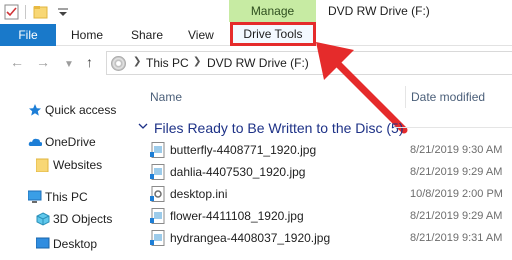 The image size is (512, 260). What do you see at coordinates (147, 35) in the screenshot?
I see `tab-share: Share` at bounding box center [147, 35].